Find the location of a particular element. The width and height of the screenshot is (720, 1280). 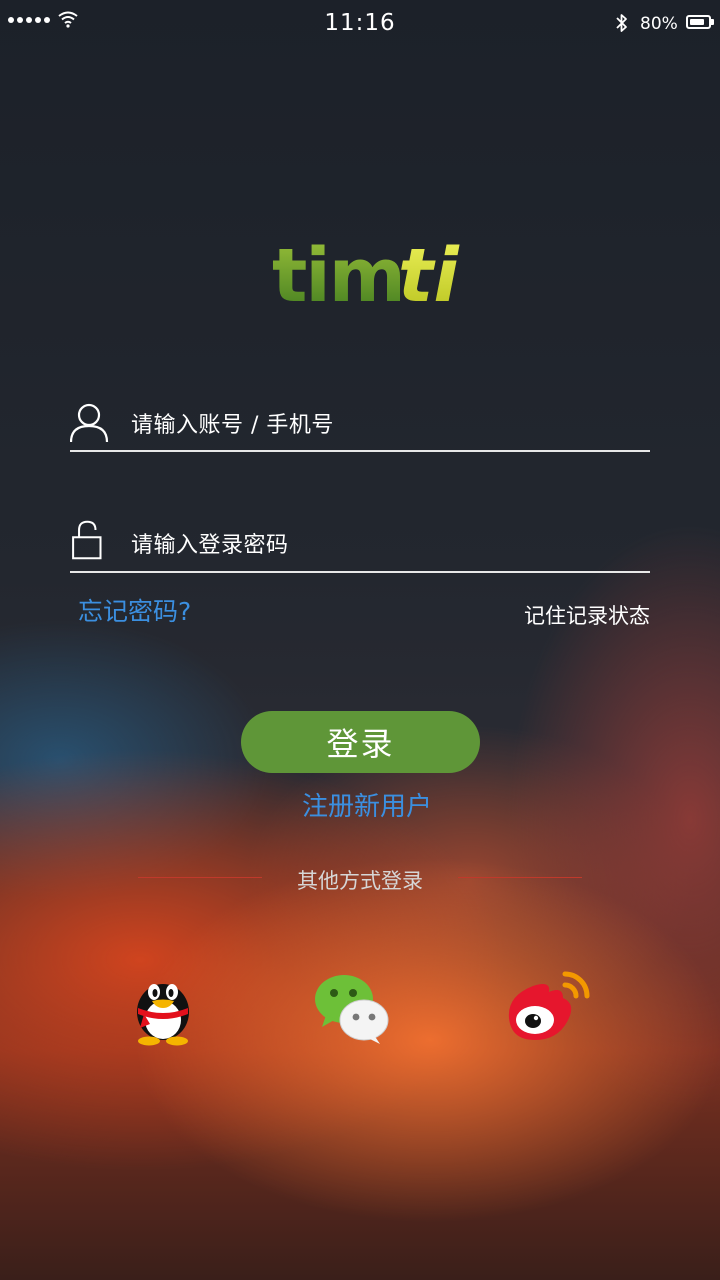

register-link: 注册新用户 is located at coordinates (360, 804).